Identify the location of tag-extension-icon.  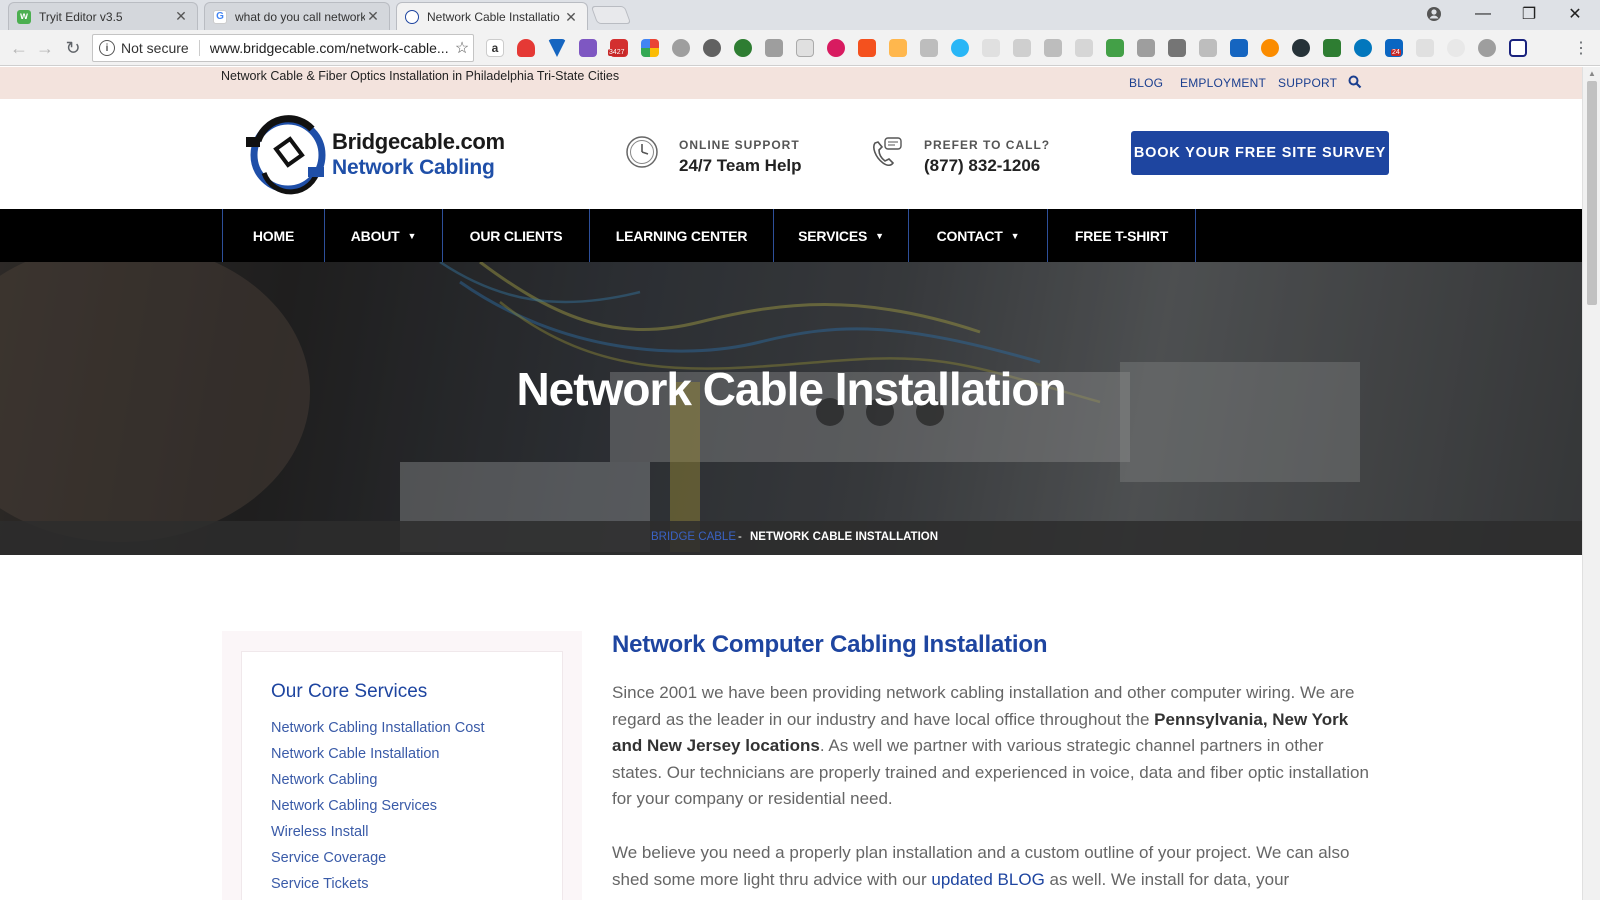
(1146, 48).